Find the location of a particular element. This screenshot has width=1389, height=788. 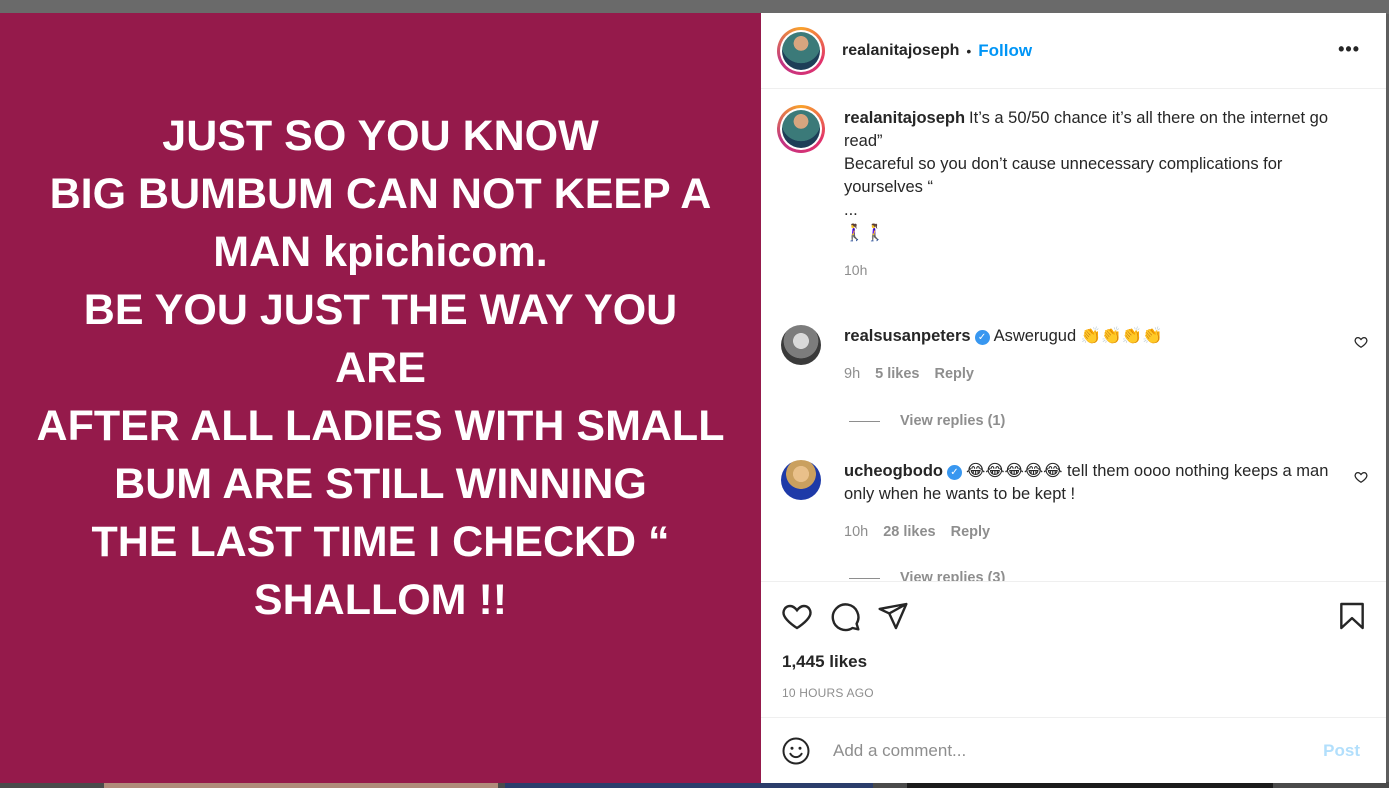

post-image-line: SHALLOM !! is located at coordinates (380, 600).